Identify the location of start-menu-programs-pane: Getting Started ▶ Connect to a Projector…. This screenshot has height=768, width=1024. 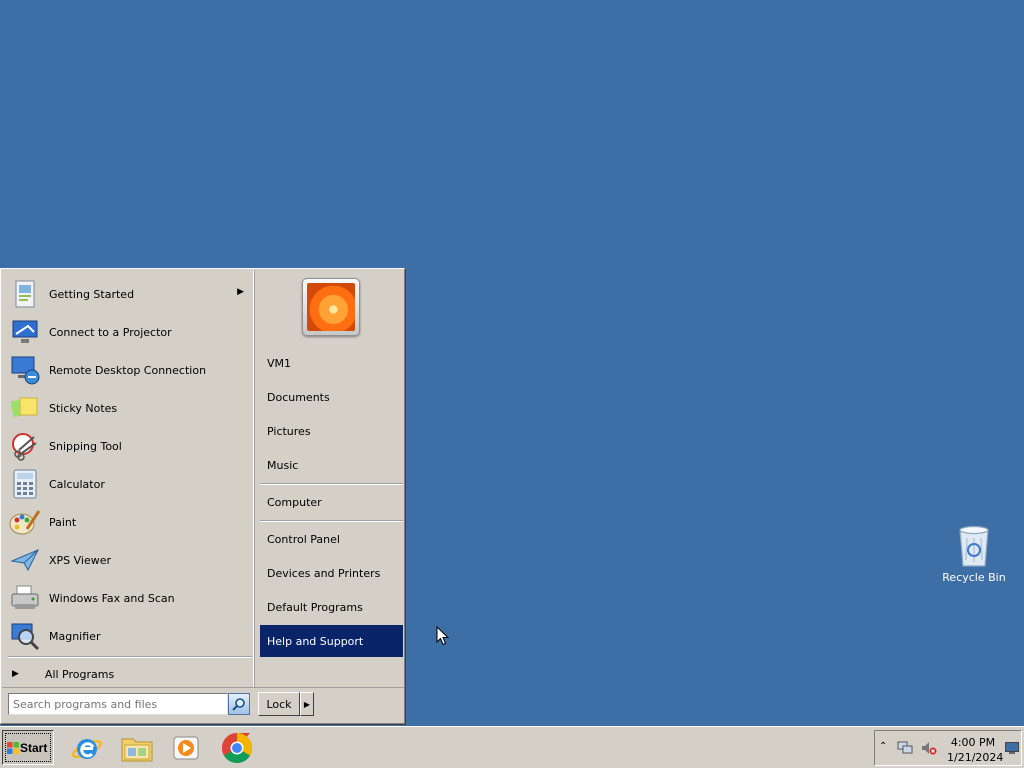
(128, 478).